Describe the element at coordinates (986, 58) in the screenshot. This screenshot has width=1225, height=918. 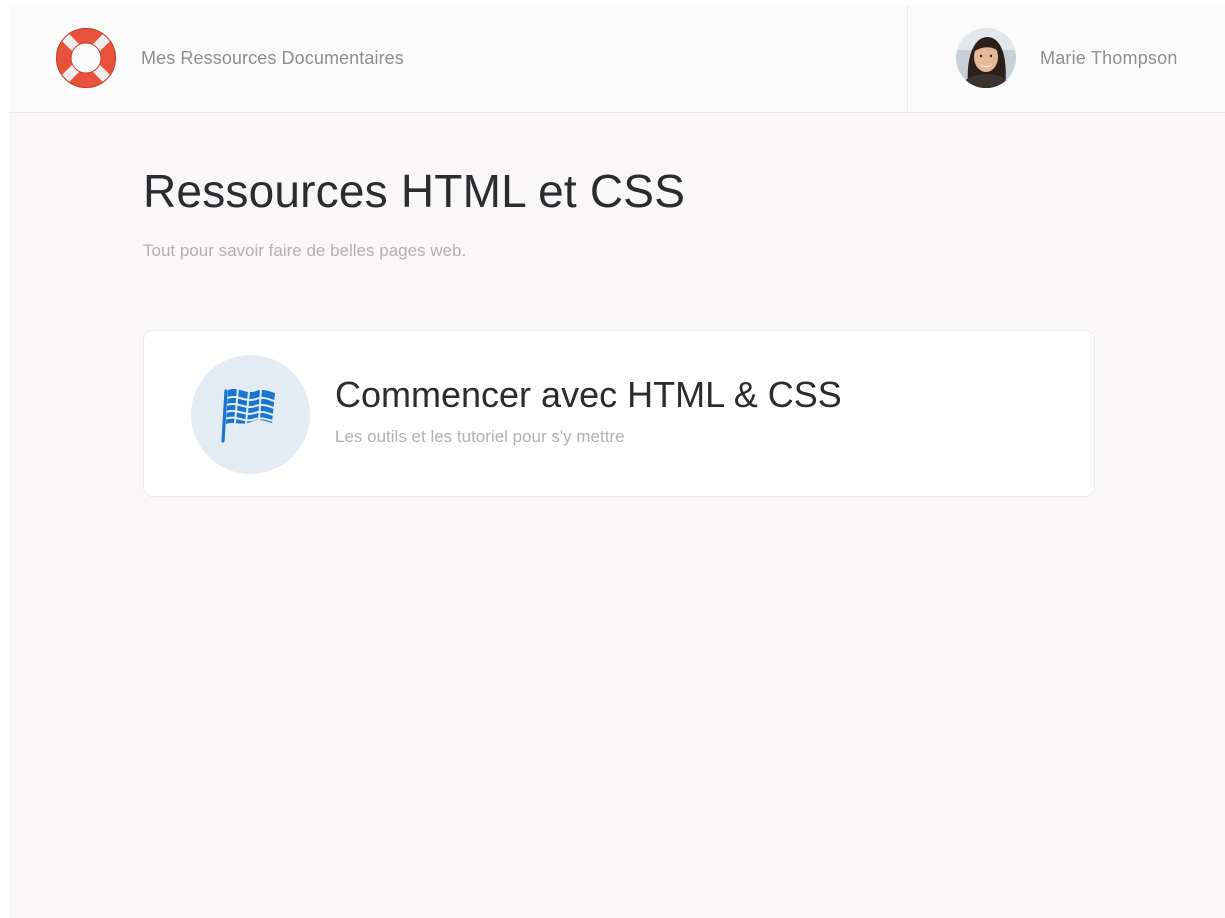
I see `user-avatar` at that location.